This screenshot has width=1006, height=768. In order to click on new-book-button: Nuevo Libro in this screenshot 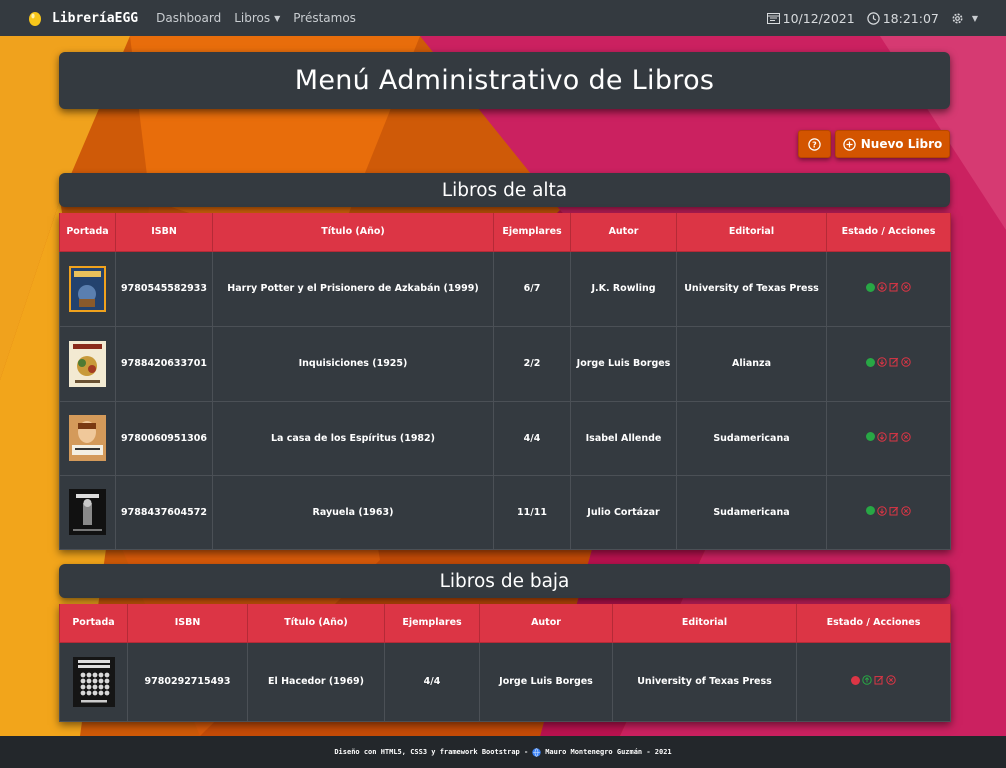, I will do `click(892, 144)`.